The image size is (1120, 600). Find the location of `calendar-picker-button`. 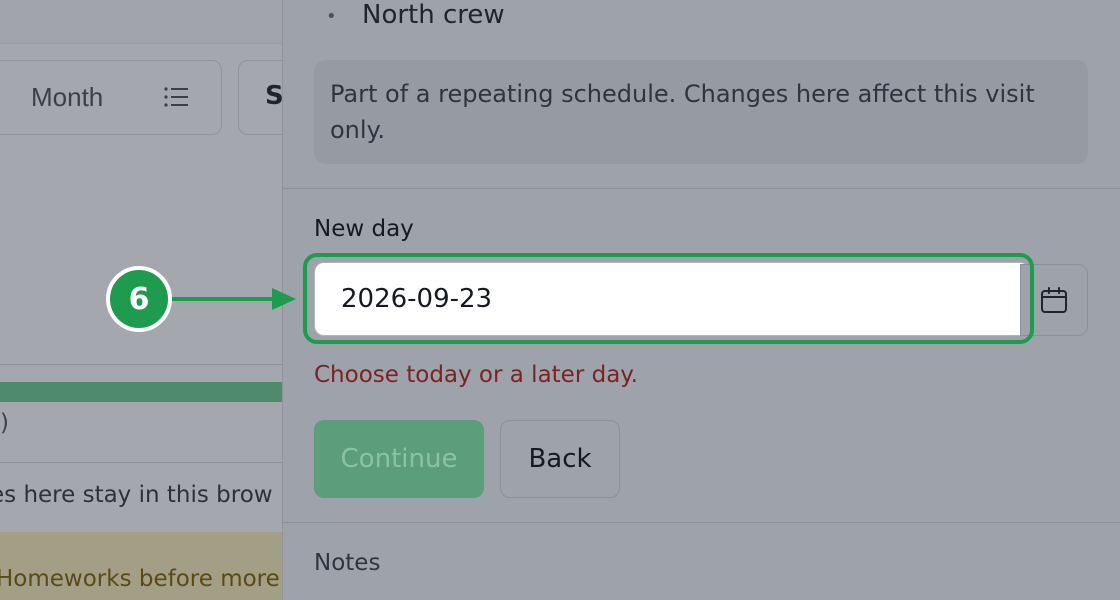

calendar-picker-button is located at coordinates (1054, 300).